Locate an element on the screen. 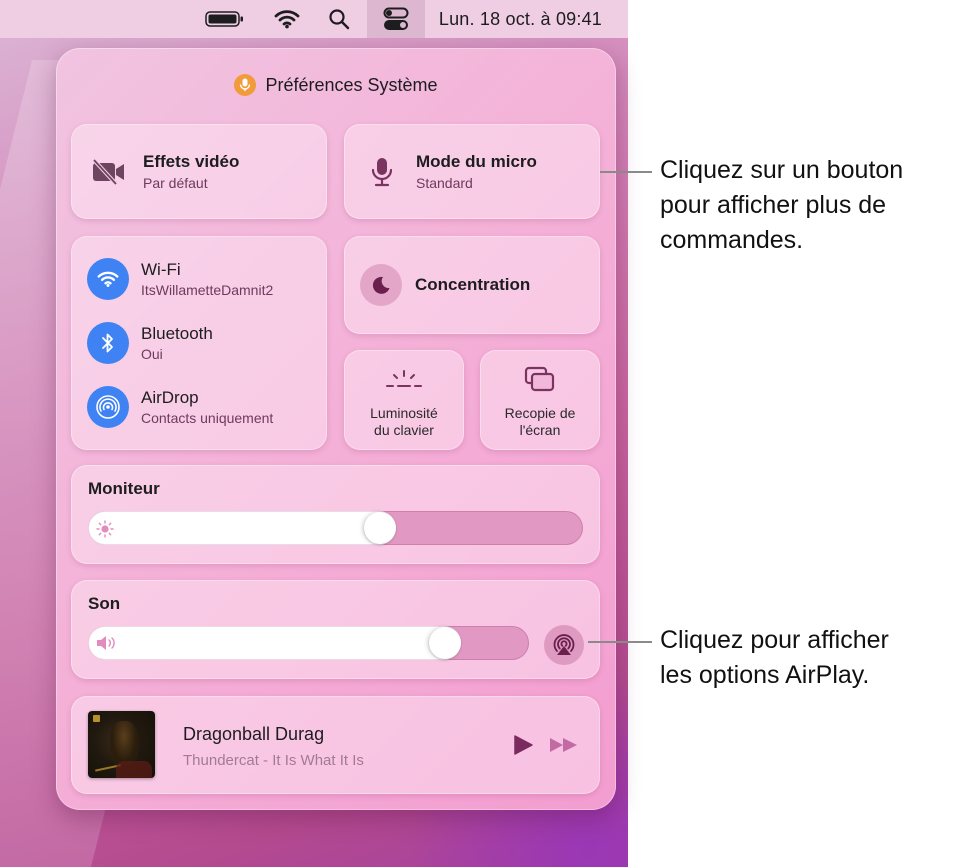  video-effects-value: Par défaut is located at coordinates (175, 183).